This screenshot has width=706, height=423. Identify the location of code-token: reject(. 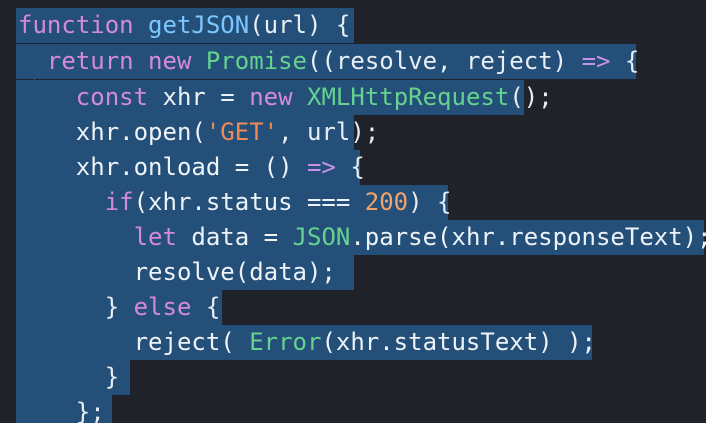
(134, 342).